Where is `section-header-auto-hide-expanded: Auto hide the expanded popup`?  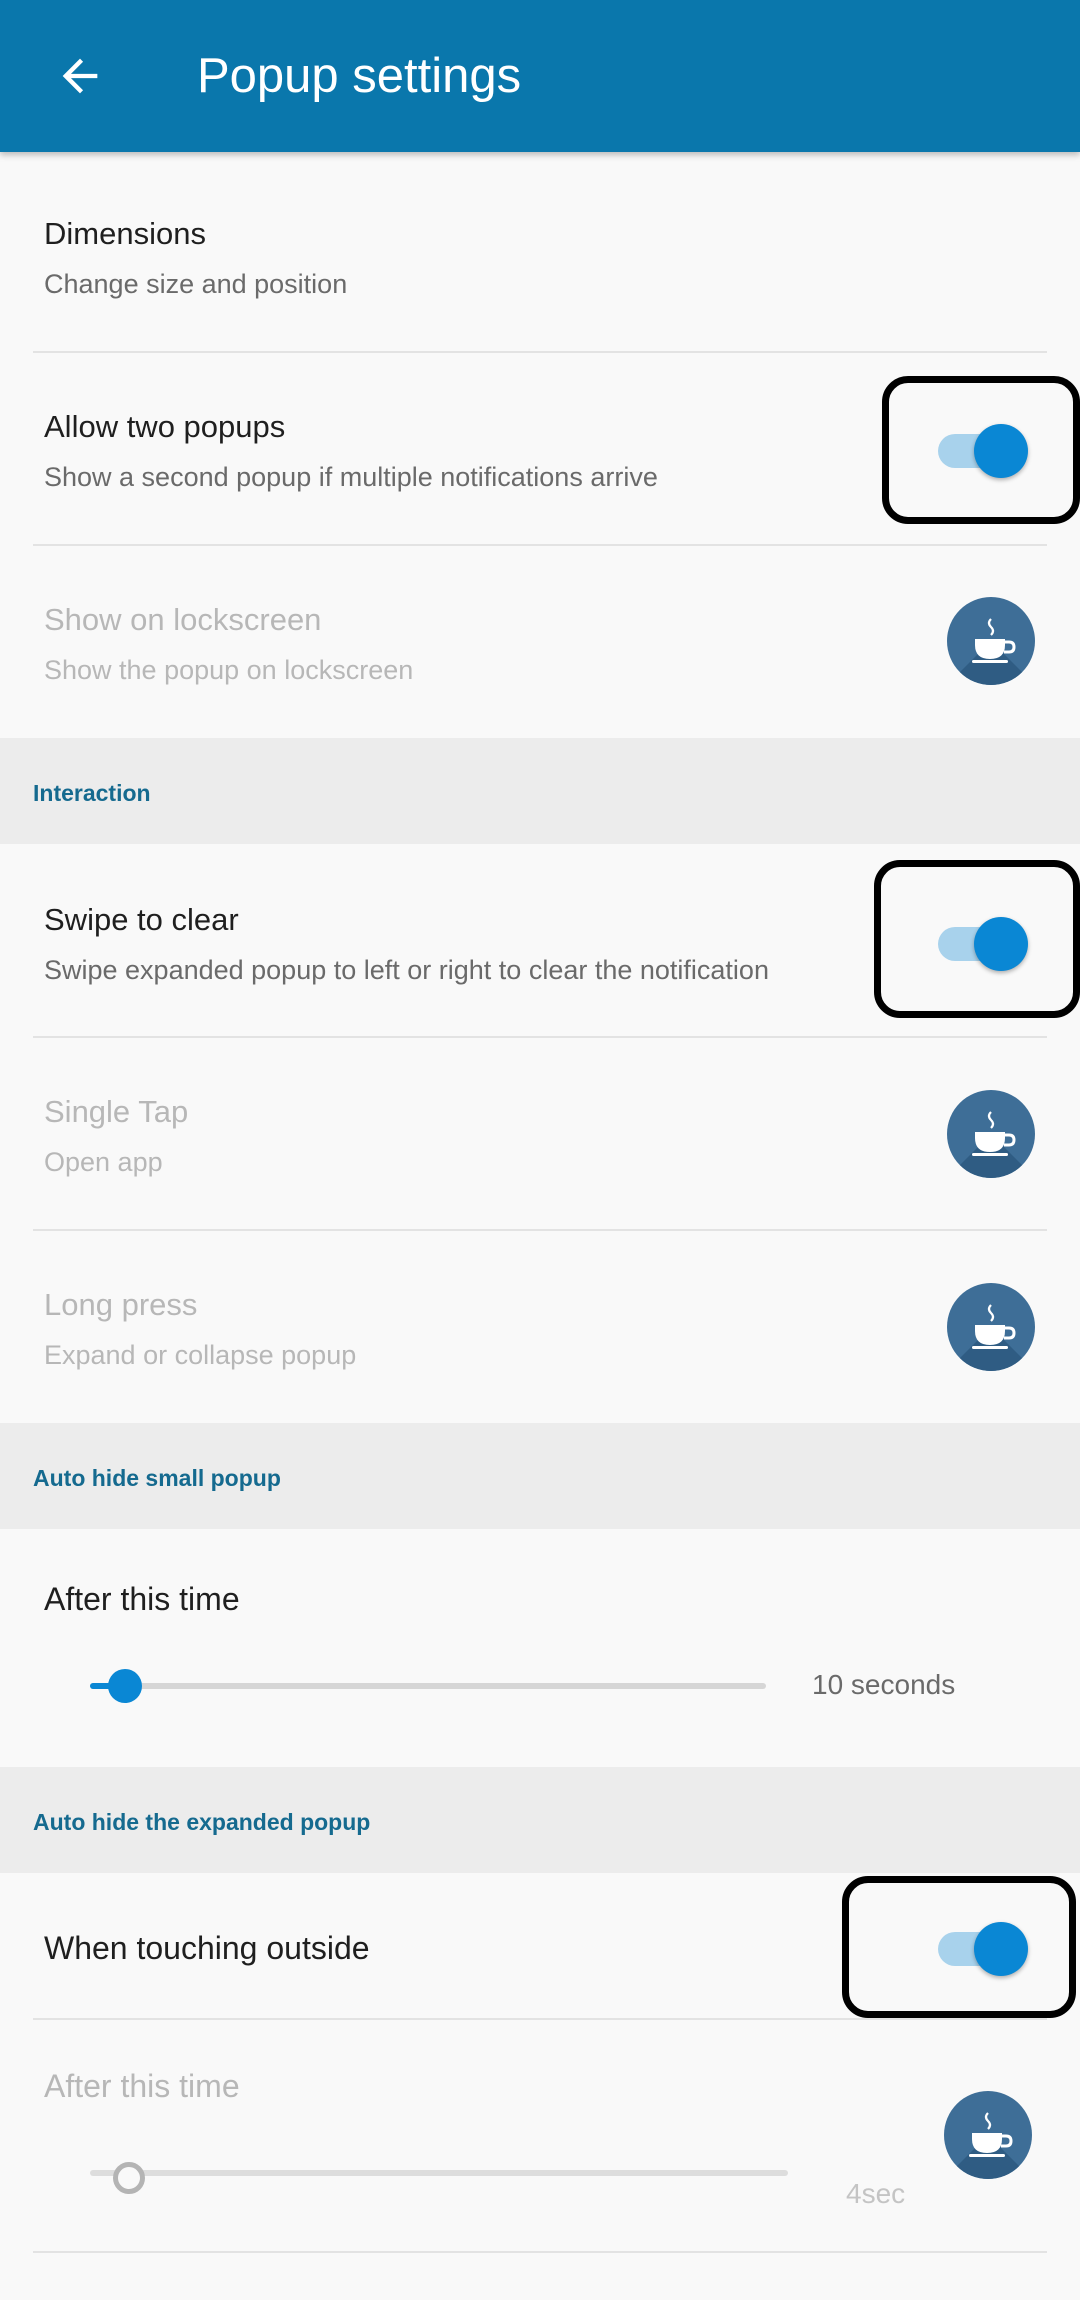 section-header-auto-hide-expanded: Auto hide the expanded popup is located at coordinates (540, 1820).